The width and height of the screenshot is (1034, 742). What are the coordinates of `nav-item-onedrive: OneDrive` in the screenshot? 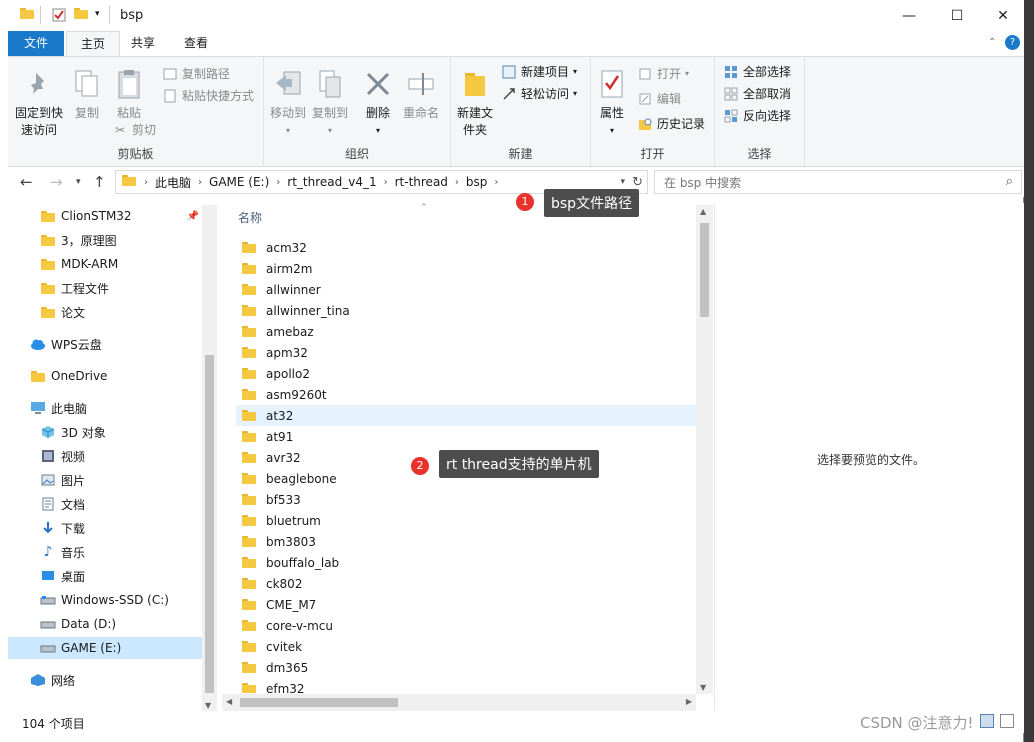 It's located at (105, 376).